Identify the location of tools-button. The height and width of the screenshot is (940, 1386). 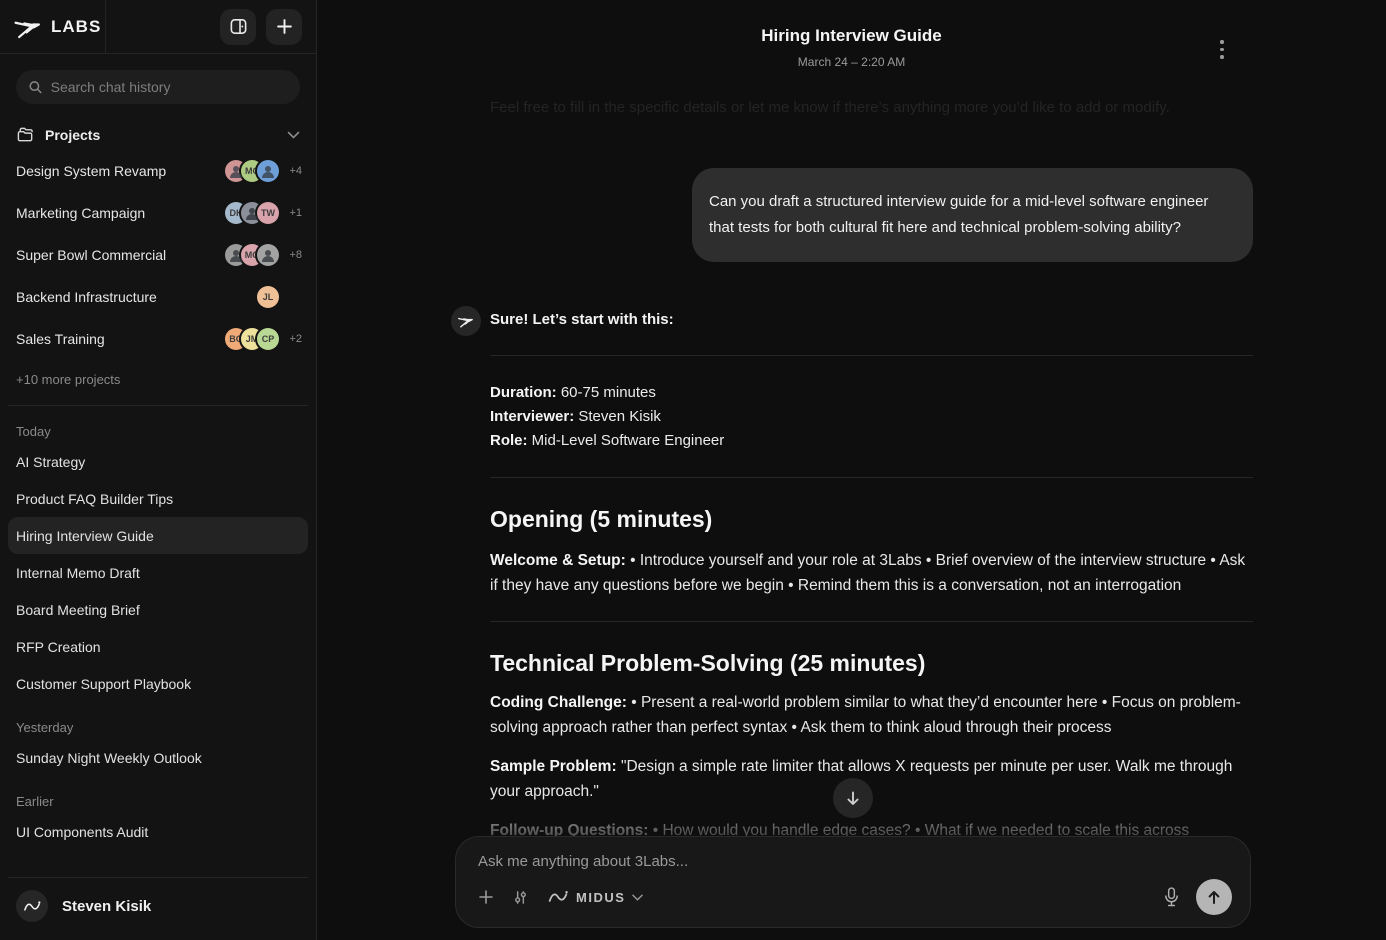
(520, 897).